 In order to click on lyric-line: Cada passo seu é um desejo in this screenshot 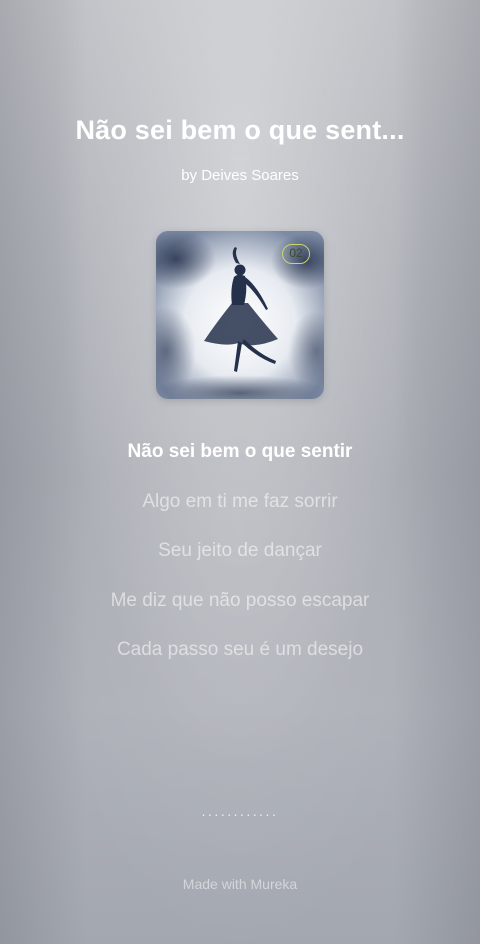, I will do `click(240, 660)`.